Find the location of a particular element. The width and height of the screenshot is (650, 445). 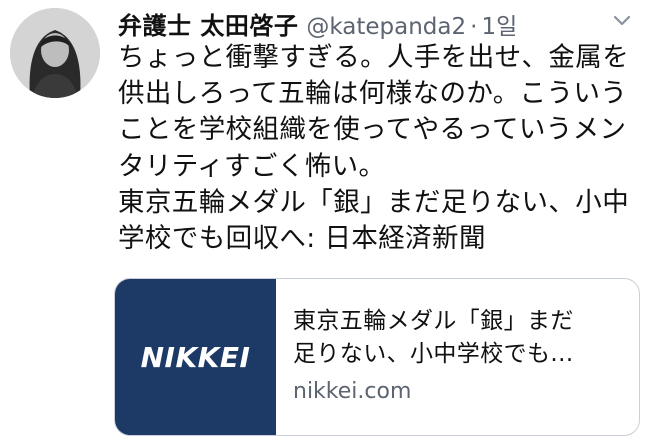

card-domain: nikkei.com is located at coordinates (352, 391).